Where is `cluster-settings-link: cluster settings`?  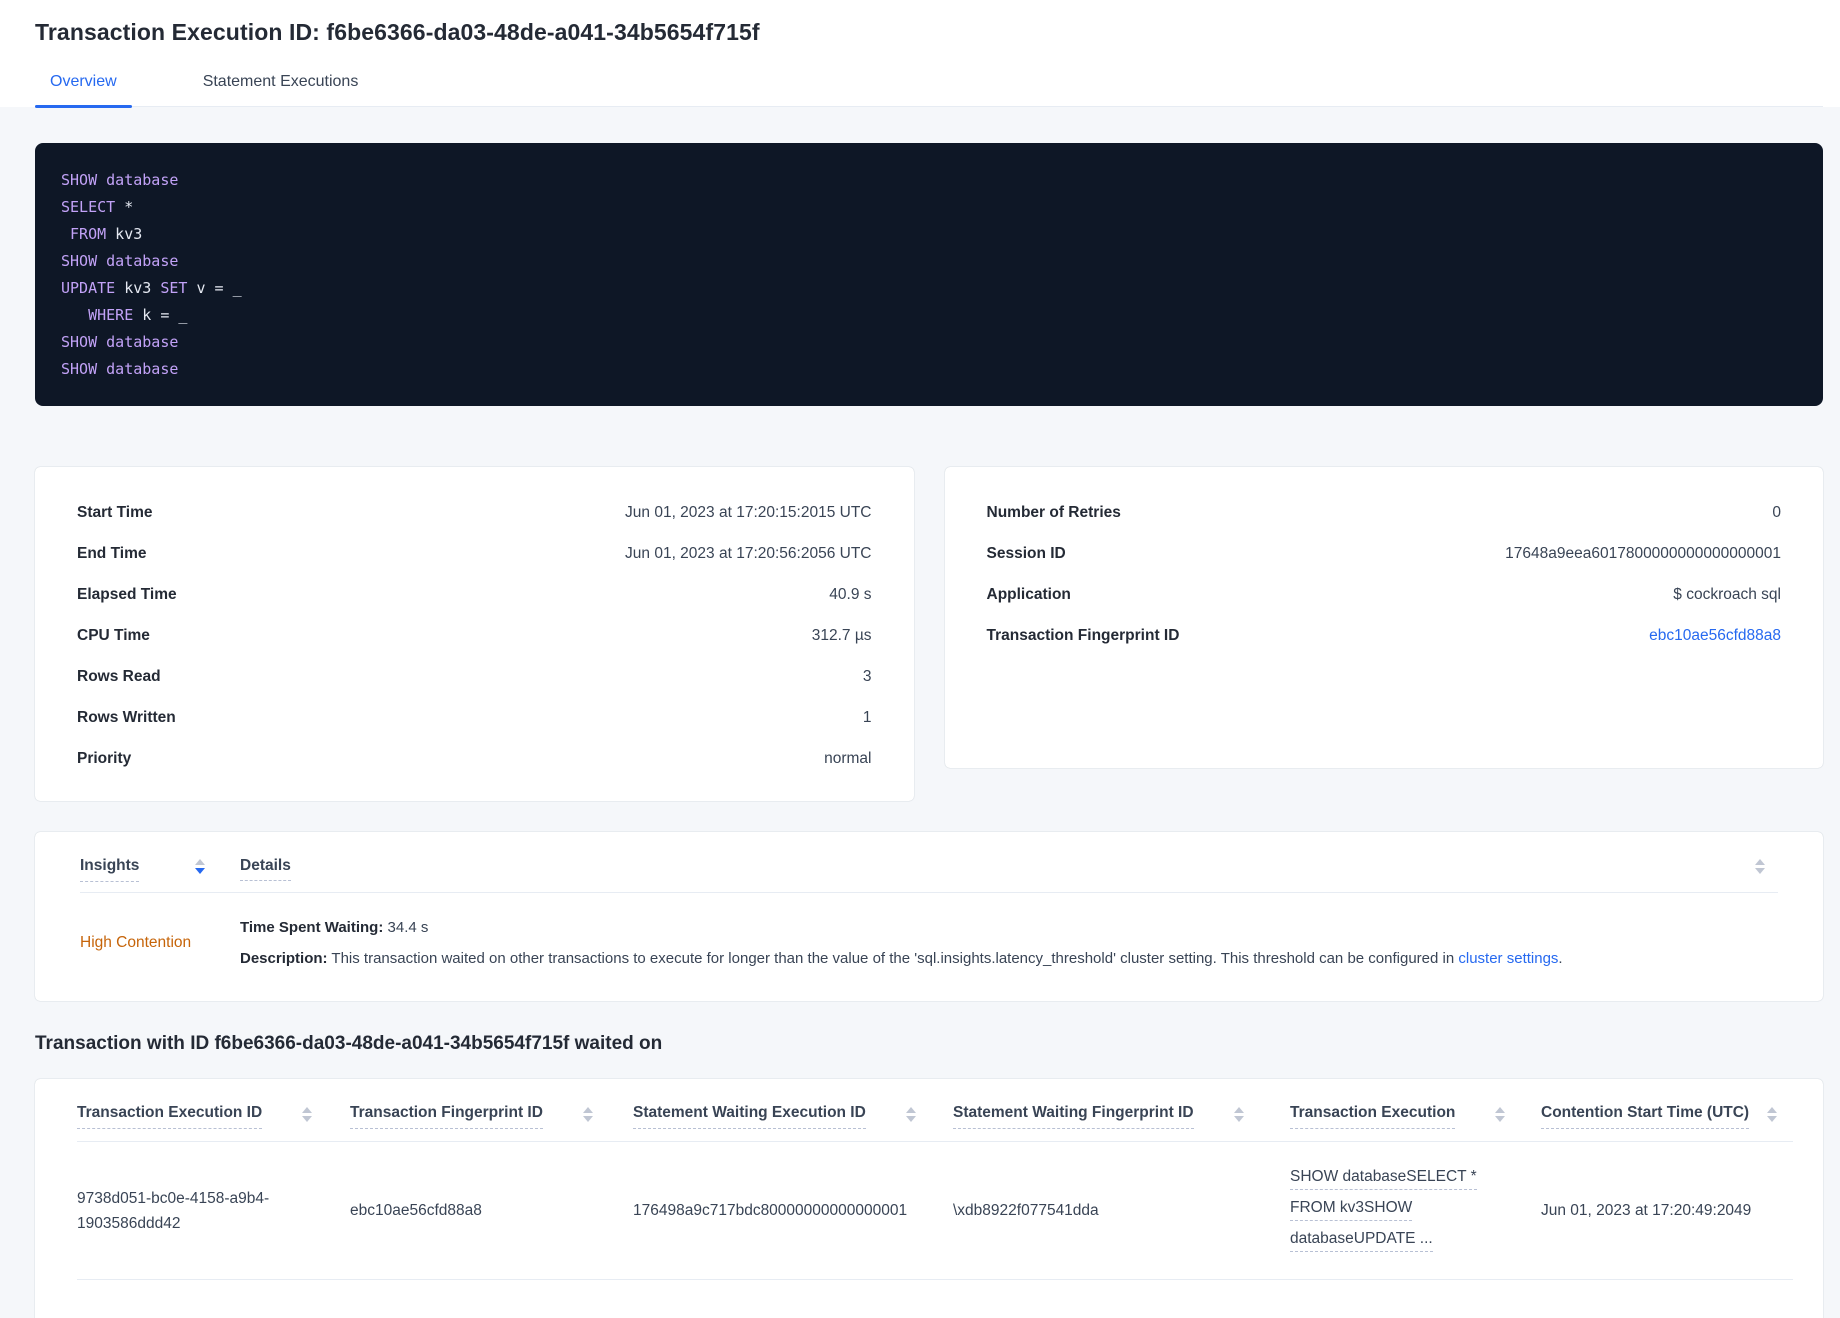 cluster-settings-link: cluster settings is located at coordinates (1508, 958).